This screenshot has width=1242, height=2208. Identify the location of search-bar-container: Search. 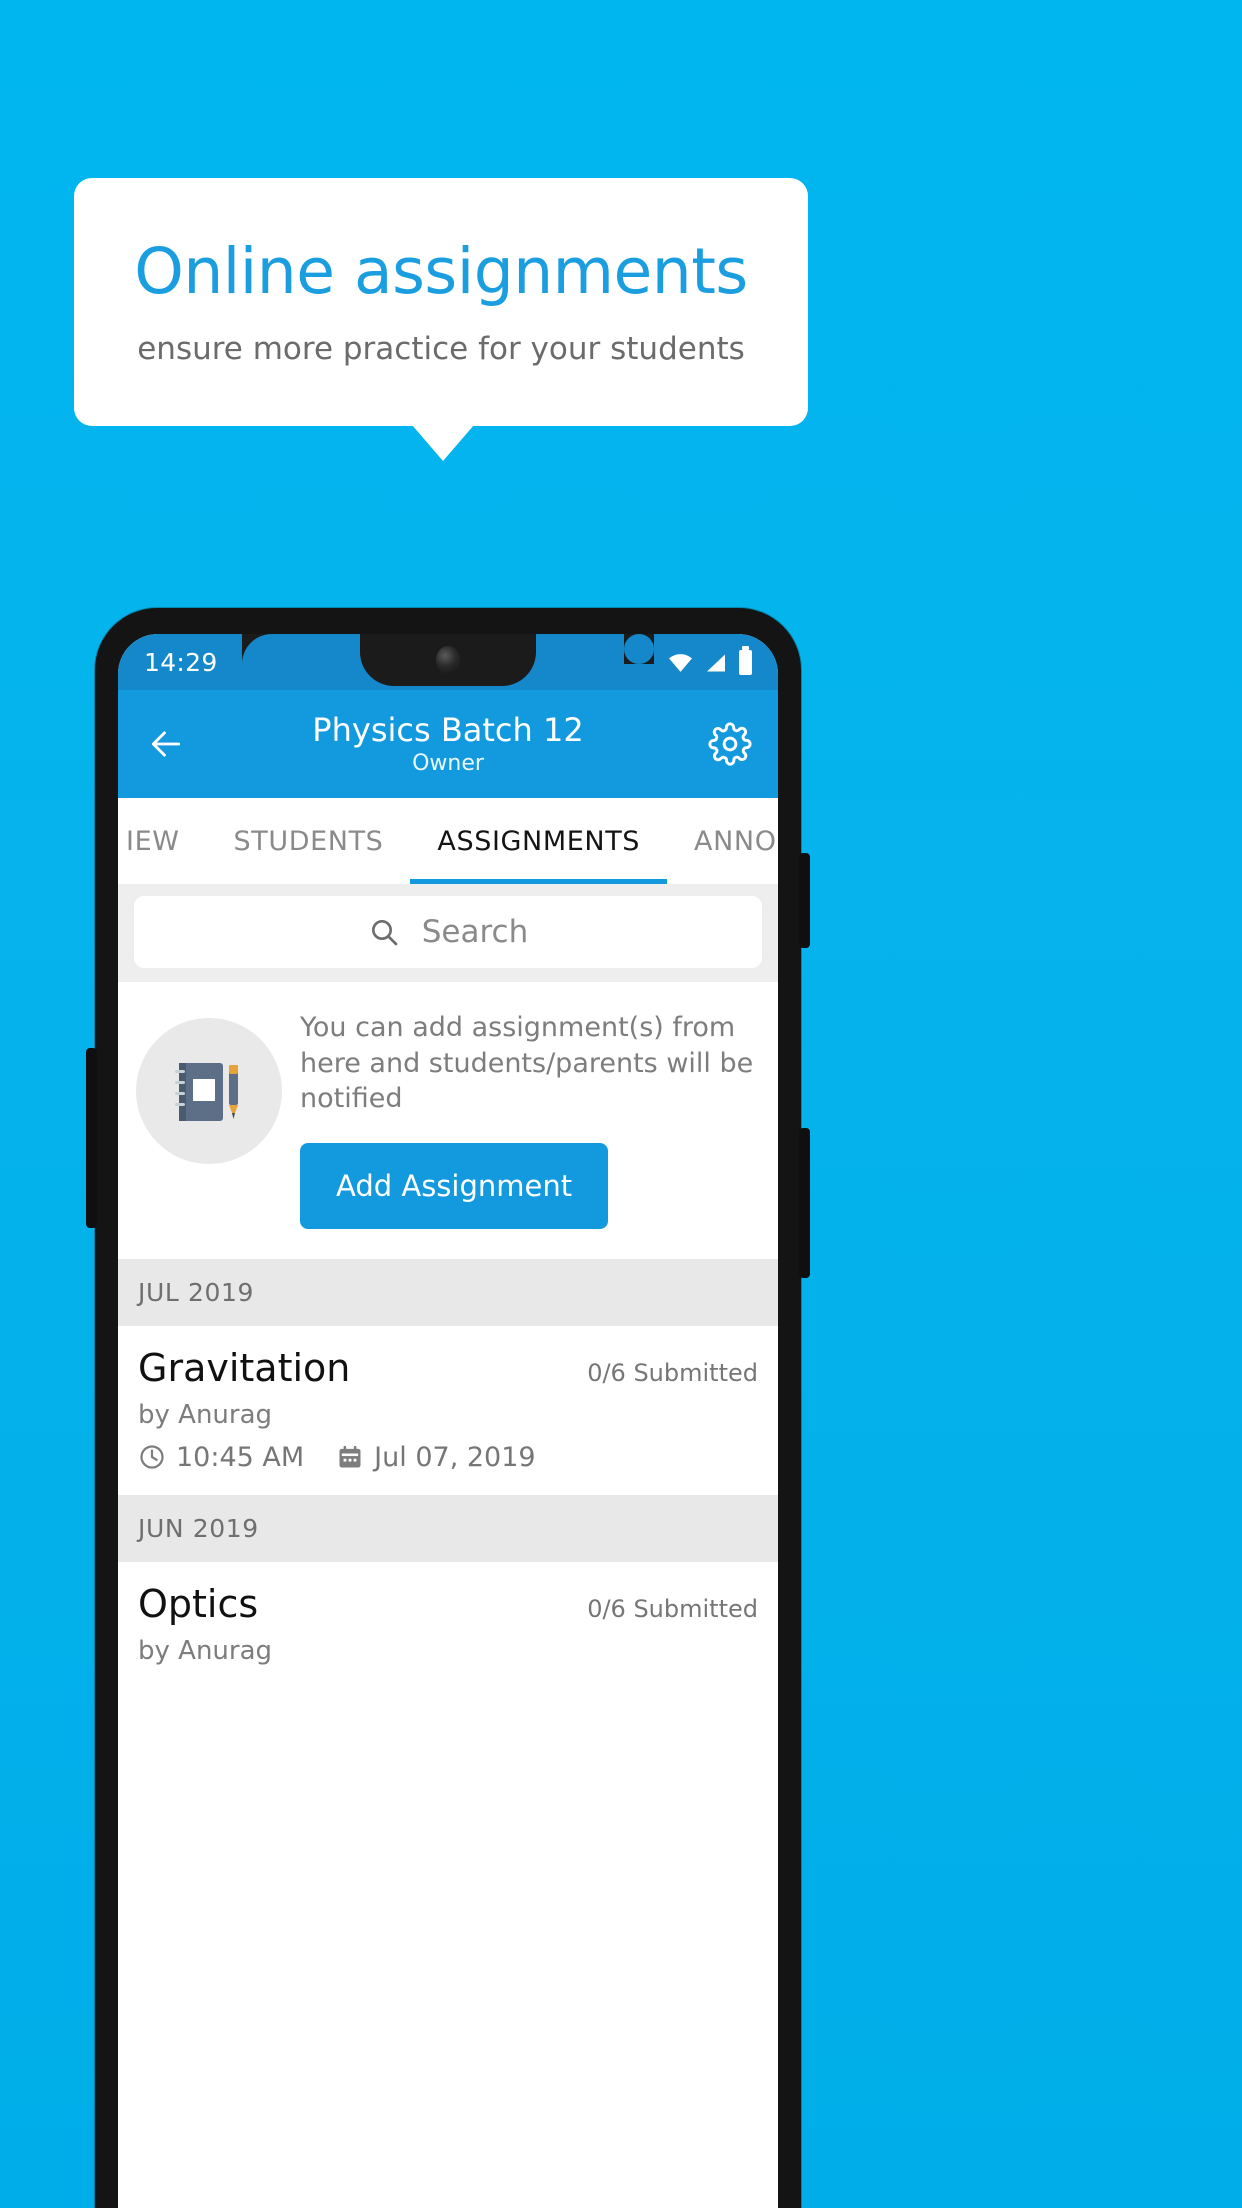
(448, 933).